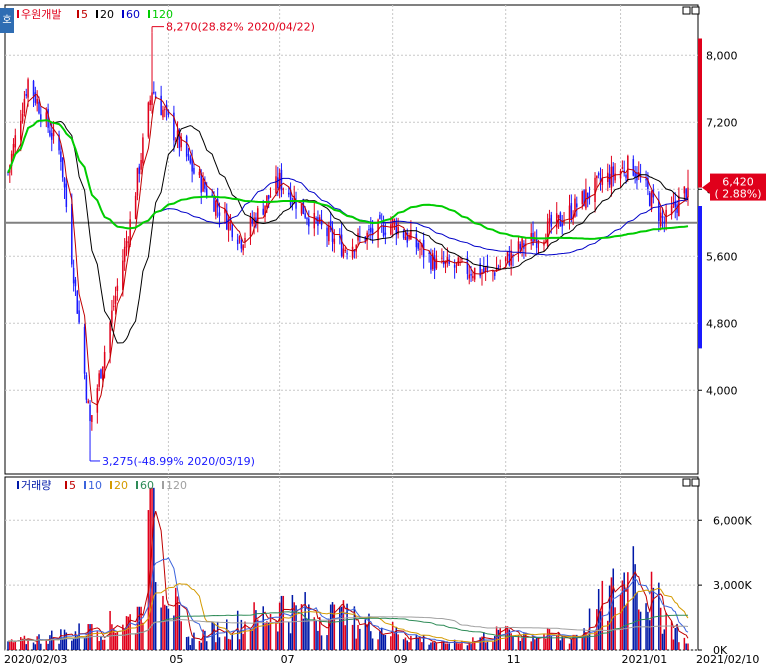 The image size is (767, 669). What do you see at coordinates (514, 659) in the screenshot?
I see `date-label: 11` at bounding box center [514, 659].